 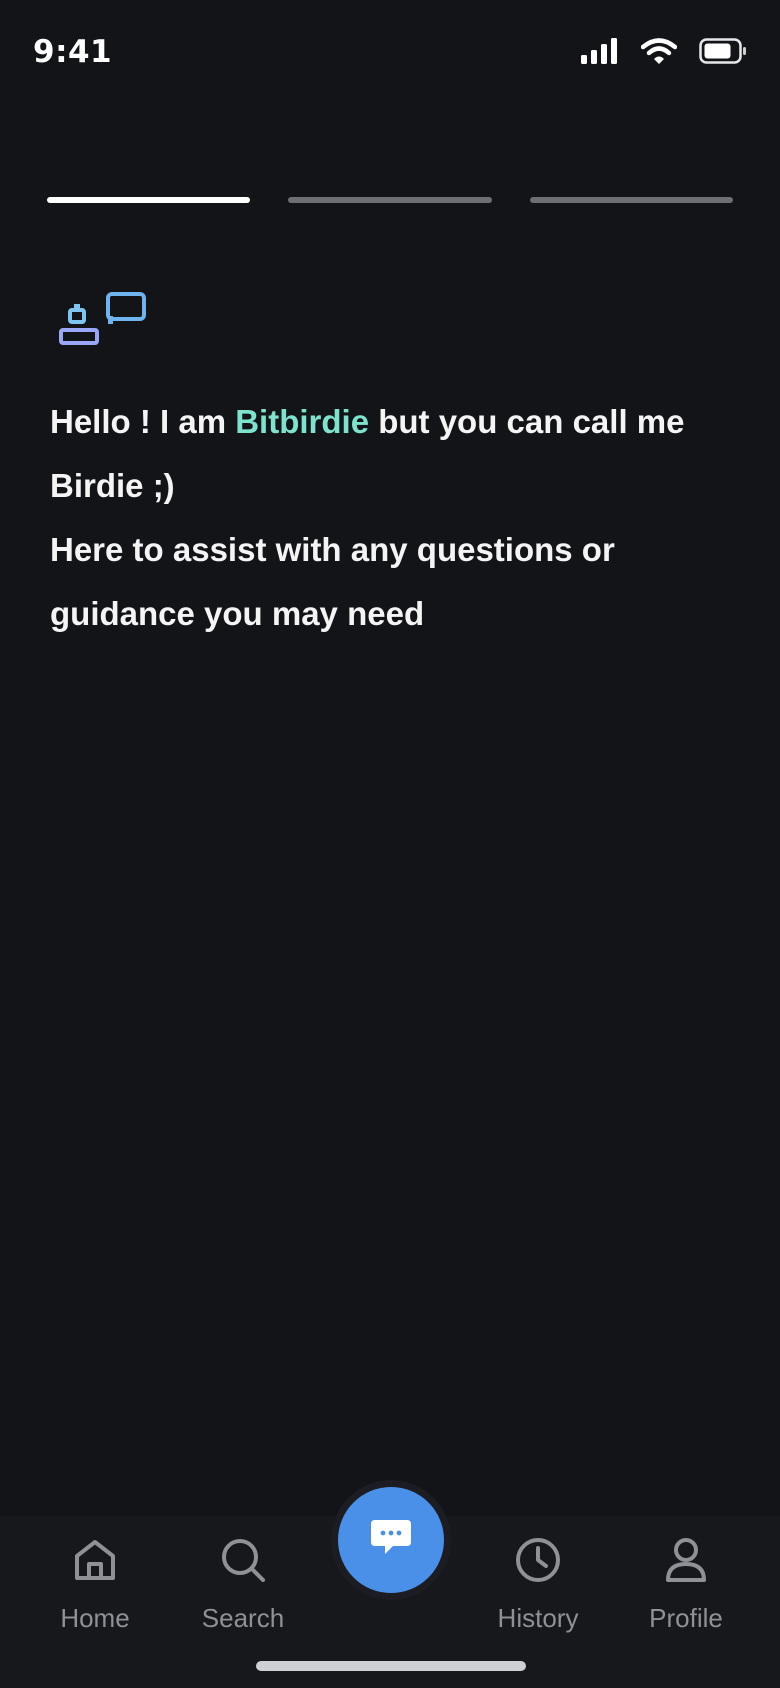 I want to click on person-icon, so click(x=686, y=1562).